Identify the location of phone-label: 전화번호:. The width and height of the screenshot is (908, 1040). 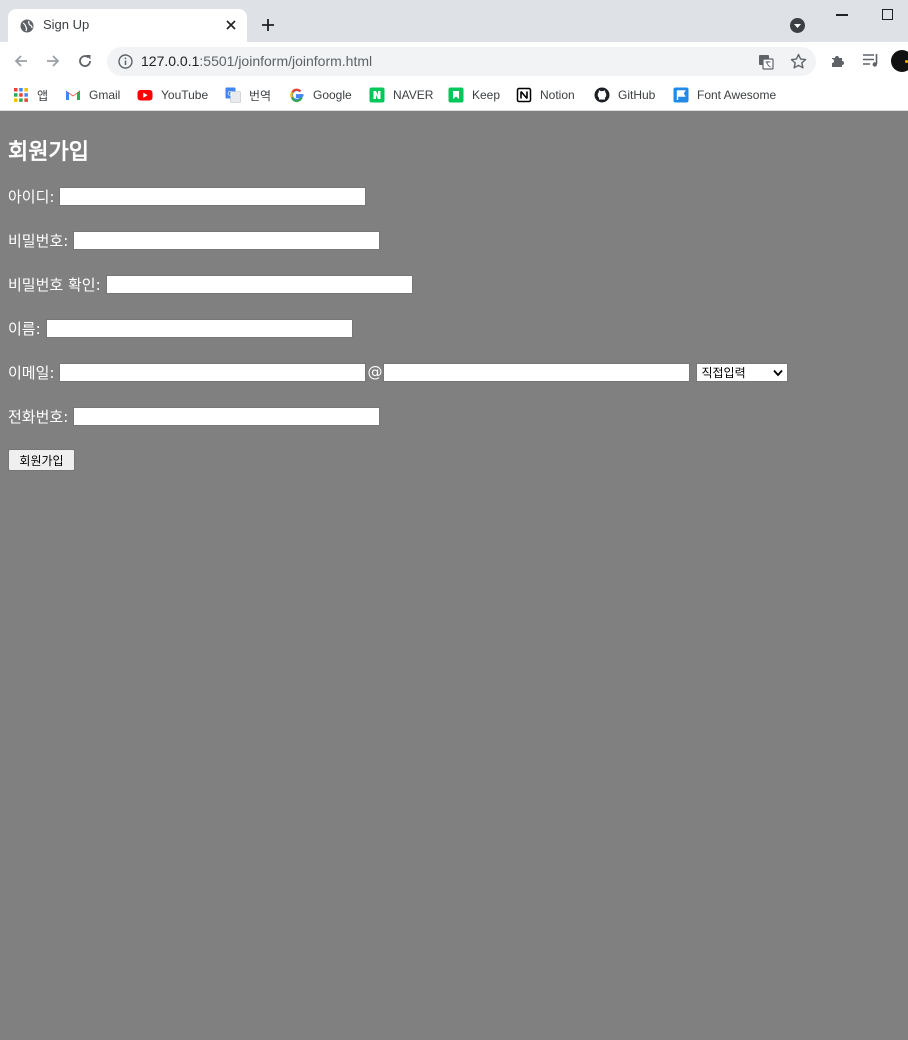
(38, 416).